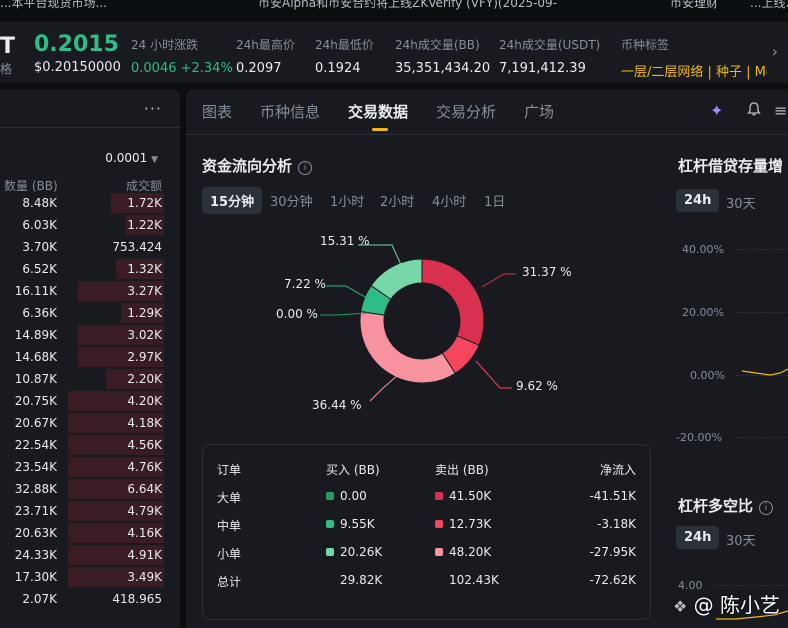 The image size is (788, 628). I want to click on row-buy-text: 29.82K, so click(361, 580).